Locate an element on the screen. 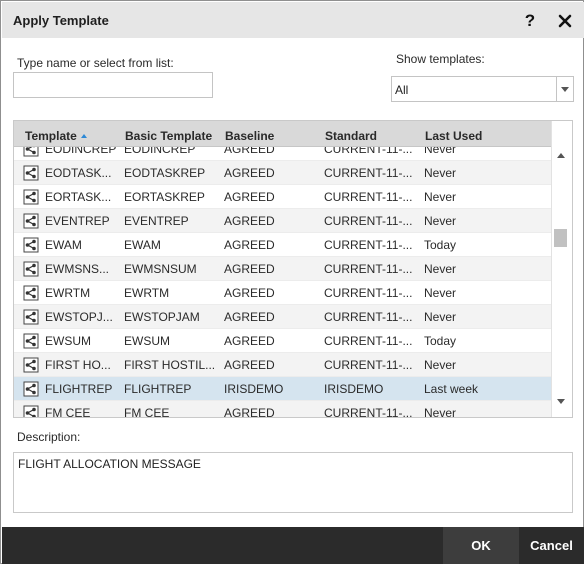 The image size is (584, 564). table-row: EWRTM EWRTM AGREED CURRENT-11-... Never is located at coordinates (282, 293).